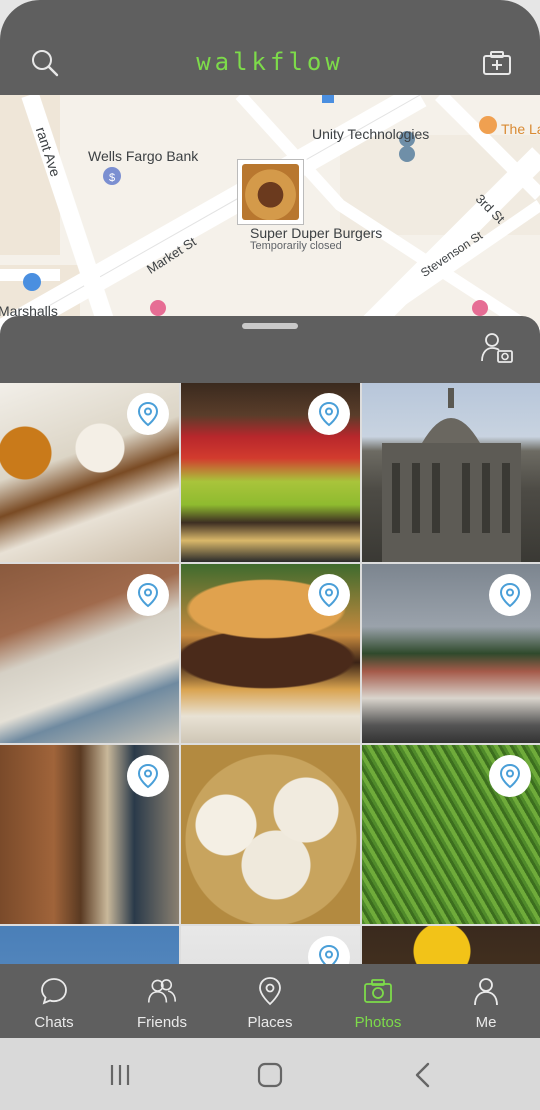 This screenshot has height=1110, width=540. What do you see at coordinates (270, 1022) in the screenshot?
I see `tab-label: Places` at bounding box center [270, 1022].